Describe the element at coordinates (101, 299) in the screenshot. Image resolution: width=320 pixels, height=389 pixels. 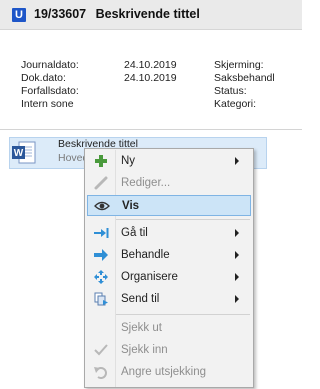
I see `send-to-icon` at that location.